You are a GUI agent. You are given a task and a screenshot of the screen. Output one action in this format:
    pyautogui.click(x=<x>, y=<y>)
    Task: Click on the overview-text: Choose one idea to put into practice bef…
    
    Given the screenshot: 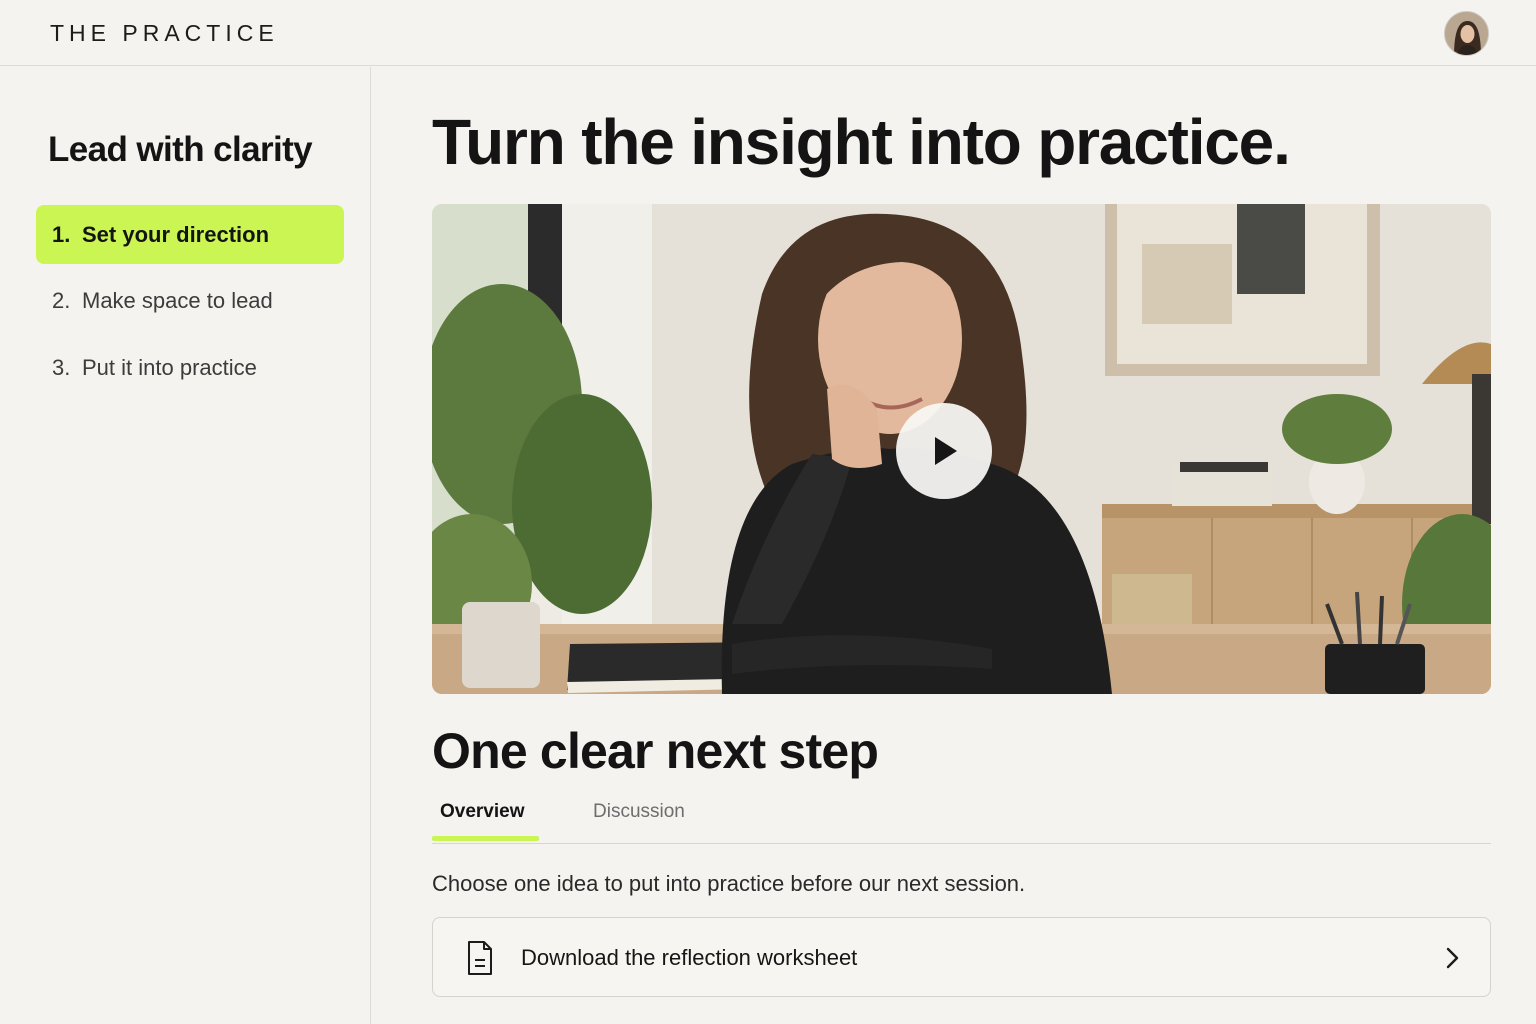 What is the action you would take?
    pyautogui.click(x=729, y=883)
    